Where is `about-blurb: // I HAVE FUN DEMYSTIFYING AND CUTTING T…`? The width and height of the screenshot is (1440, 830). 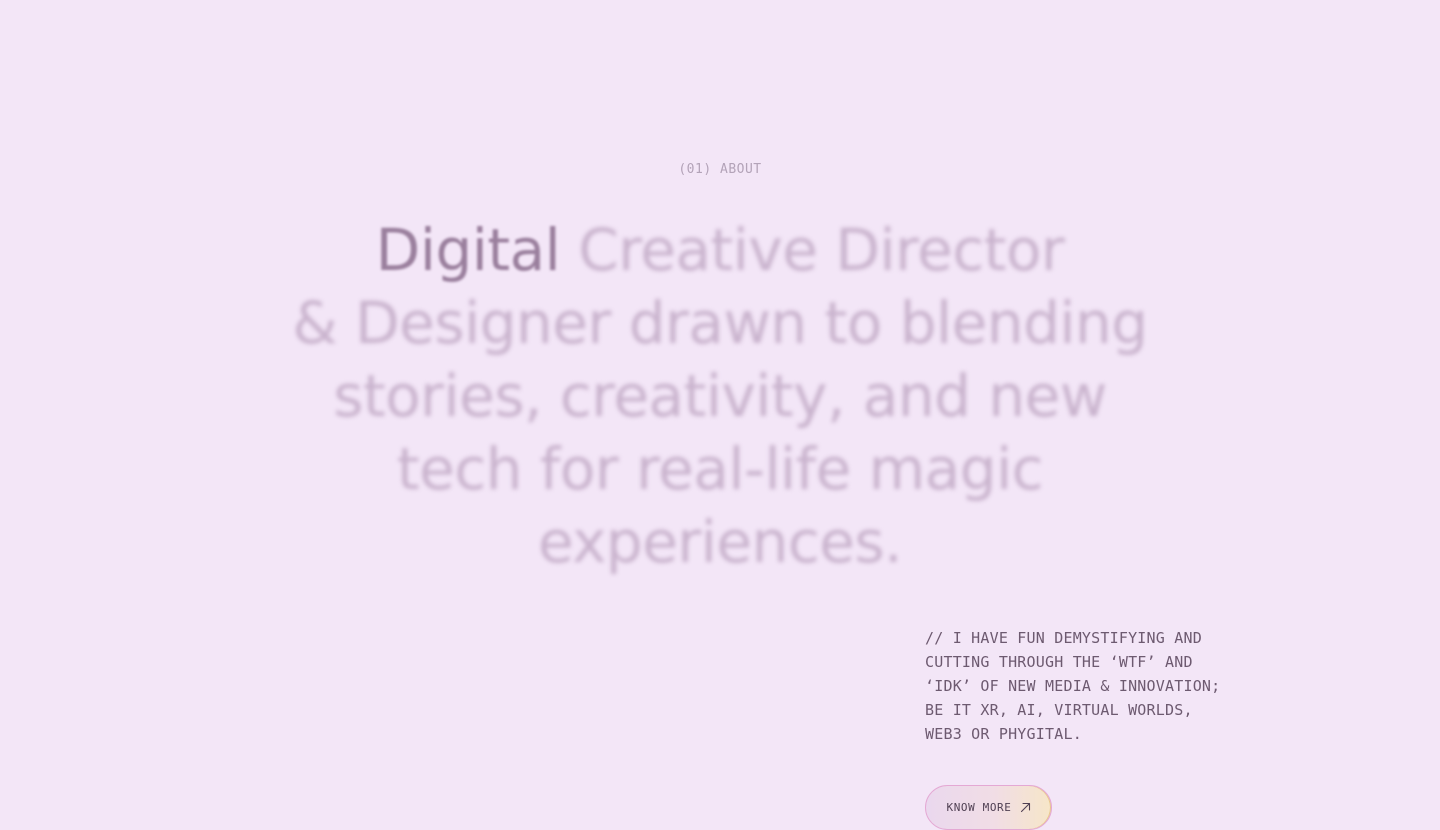
about-blurb: // I HAVE FUN DEMYSTIFYING AND CUTTING T… is located at coordinates (1090, 686).